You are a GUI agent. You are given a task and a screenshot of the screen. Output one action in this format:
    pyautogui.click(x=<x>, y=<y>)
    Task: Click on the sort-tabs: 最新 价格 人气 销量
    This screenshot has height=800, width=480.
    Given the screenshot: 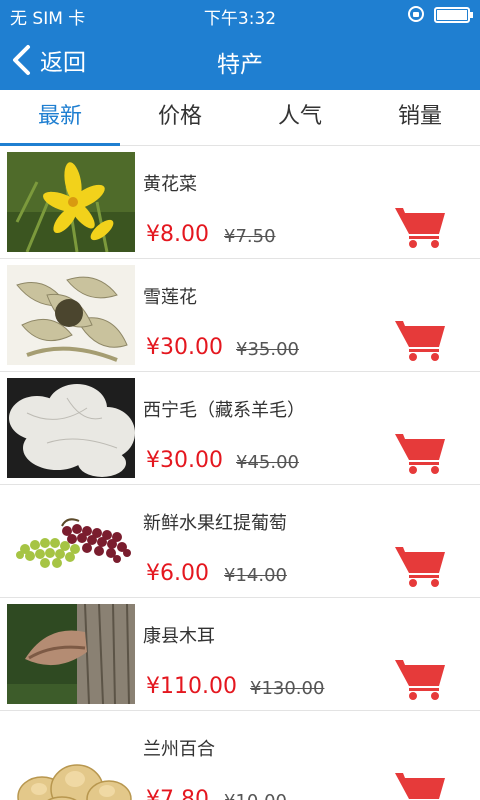 What is the action you would take?
    pyautogui.click(x=240, y=118)
    